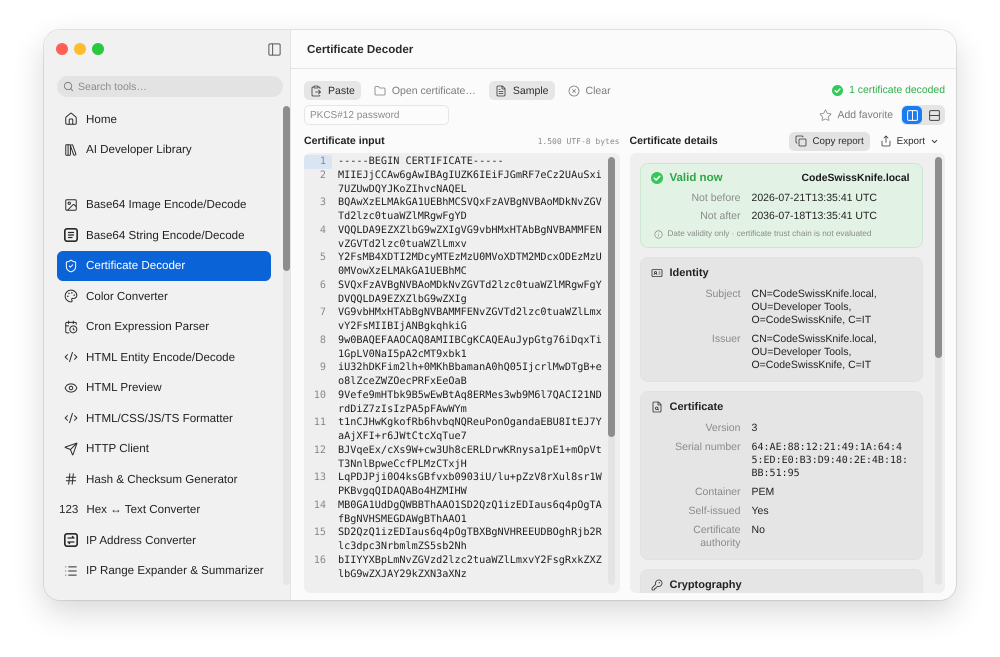 The width and height of the screenshot is (1000, 657). What do you see at coordinates (376, 115) in the screenshot?
I see `password-field: PKCS#12 password` at bounding box center [376, 115].